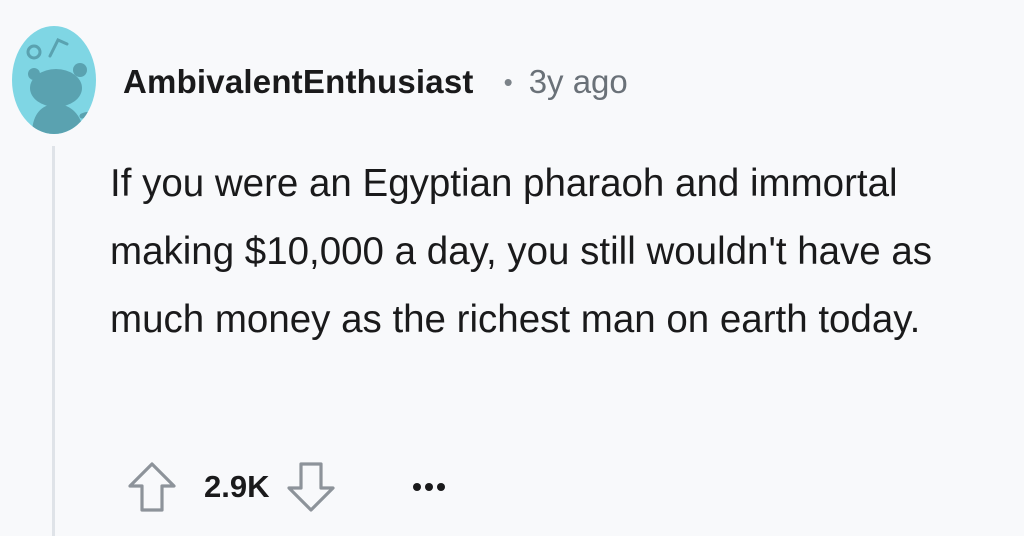 Image resolution: width=1024 pixels, height=536 pixels. I want to click on avatar, so click(54, 80).